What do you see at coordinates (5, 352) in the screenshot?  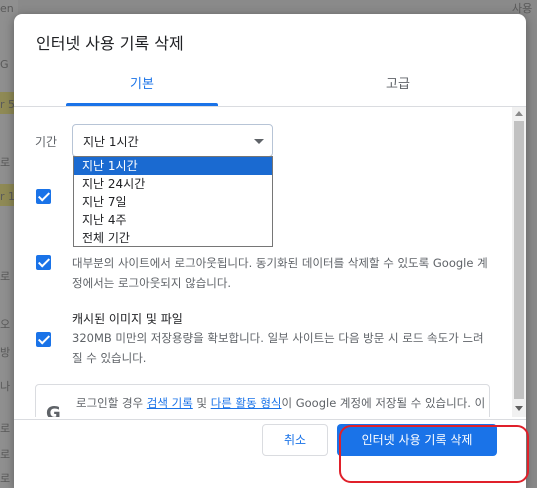 I see `background-text: 방` at bounding box center [5, 352].